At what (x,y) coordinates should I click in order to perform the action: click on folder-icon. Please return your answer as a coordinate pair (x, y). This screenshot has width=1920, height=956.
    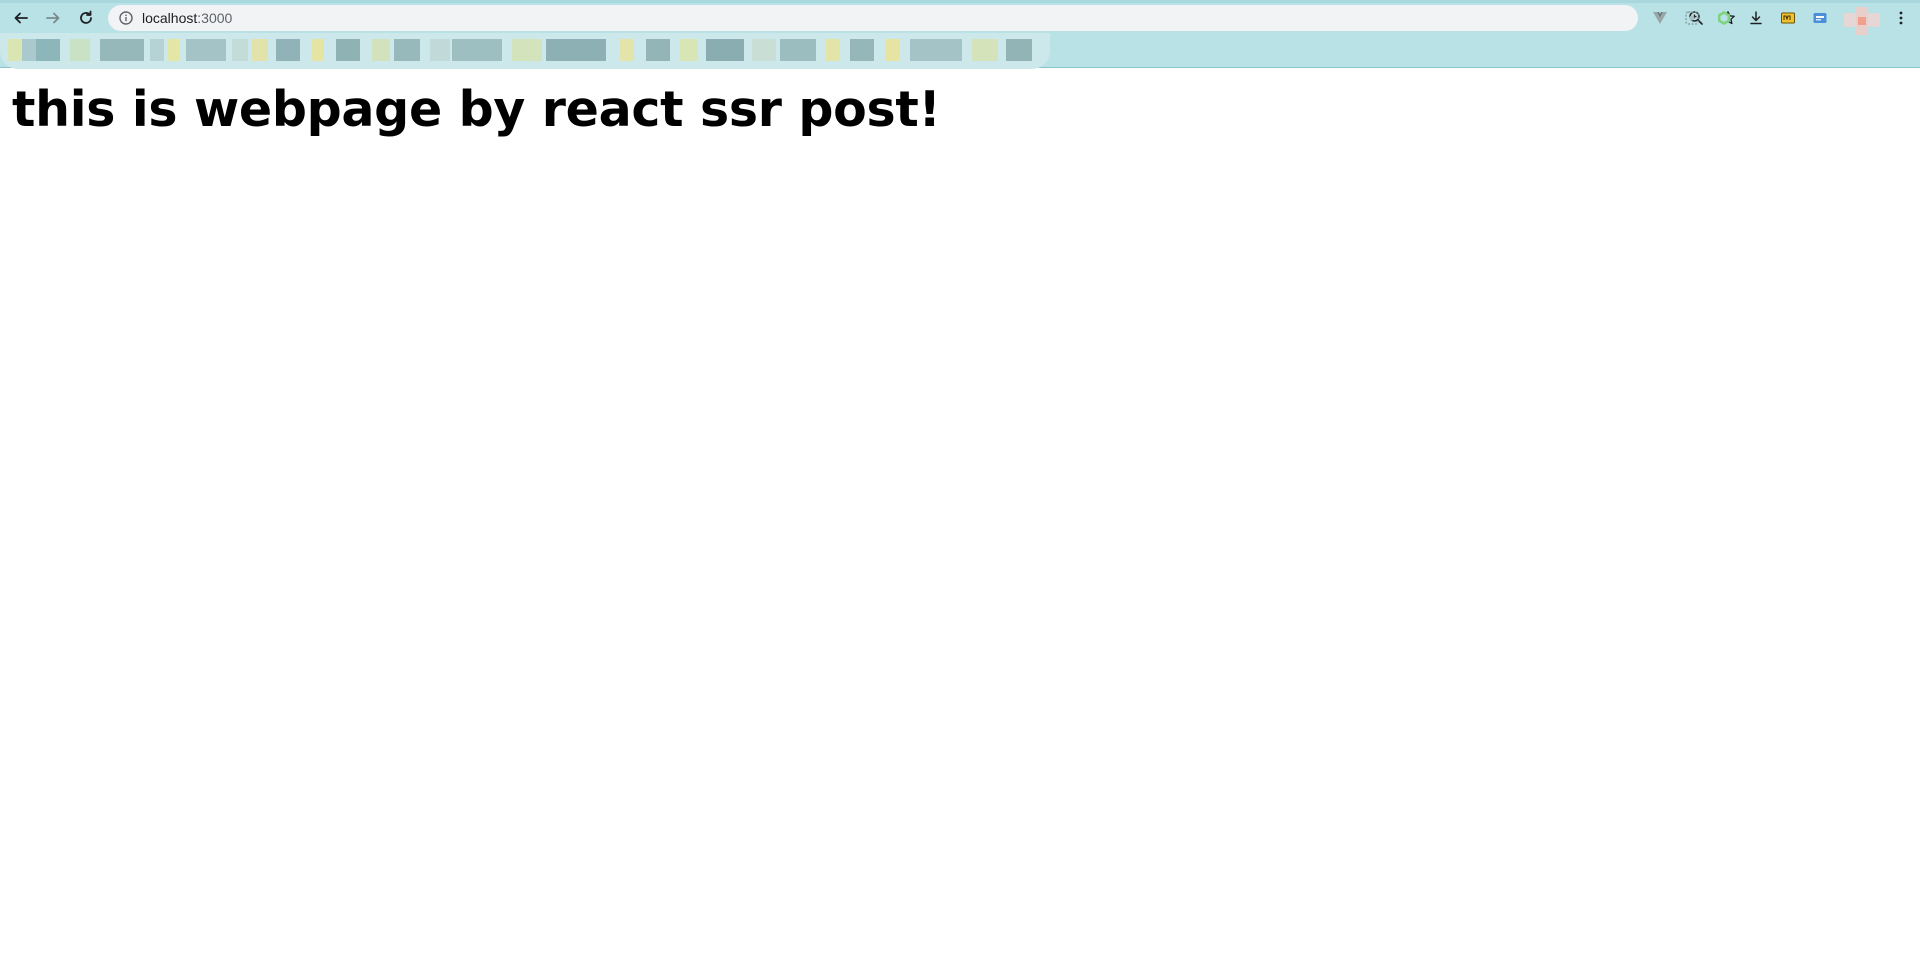
    Looking at the image, I should click on (1788, 18).